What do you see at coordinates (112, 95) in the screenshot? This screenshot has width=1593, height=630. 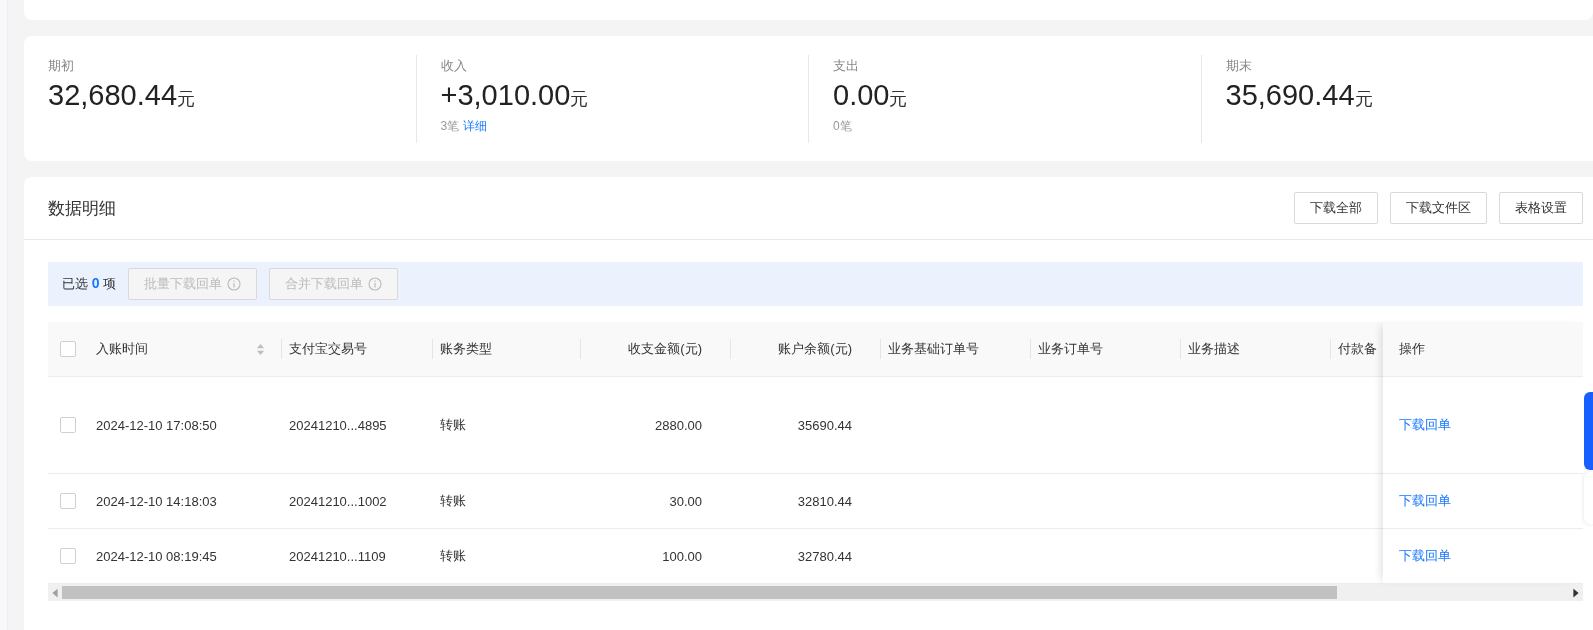 I see `stat-value: 32,680.44` at bounding box center [112, 95].